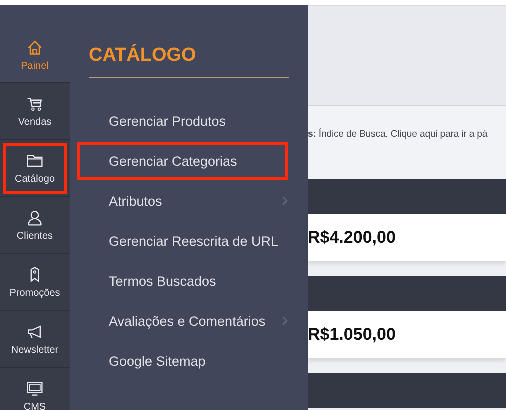 The image size is (506, 410). Describe the element at coordinates (398, 134) in the screenshot. I see `notice-text: s: Índice de Busca. Clique aqui para ir a pá` at that location.